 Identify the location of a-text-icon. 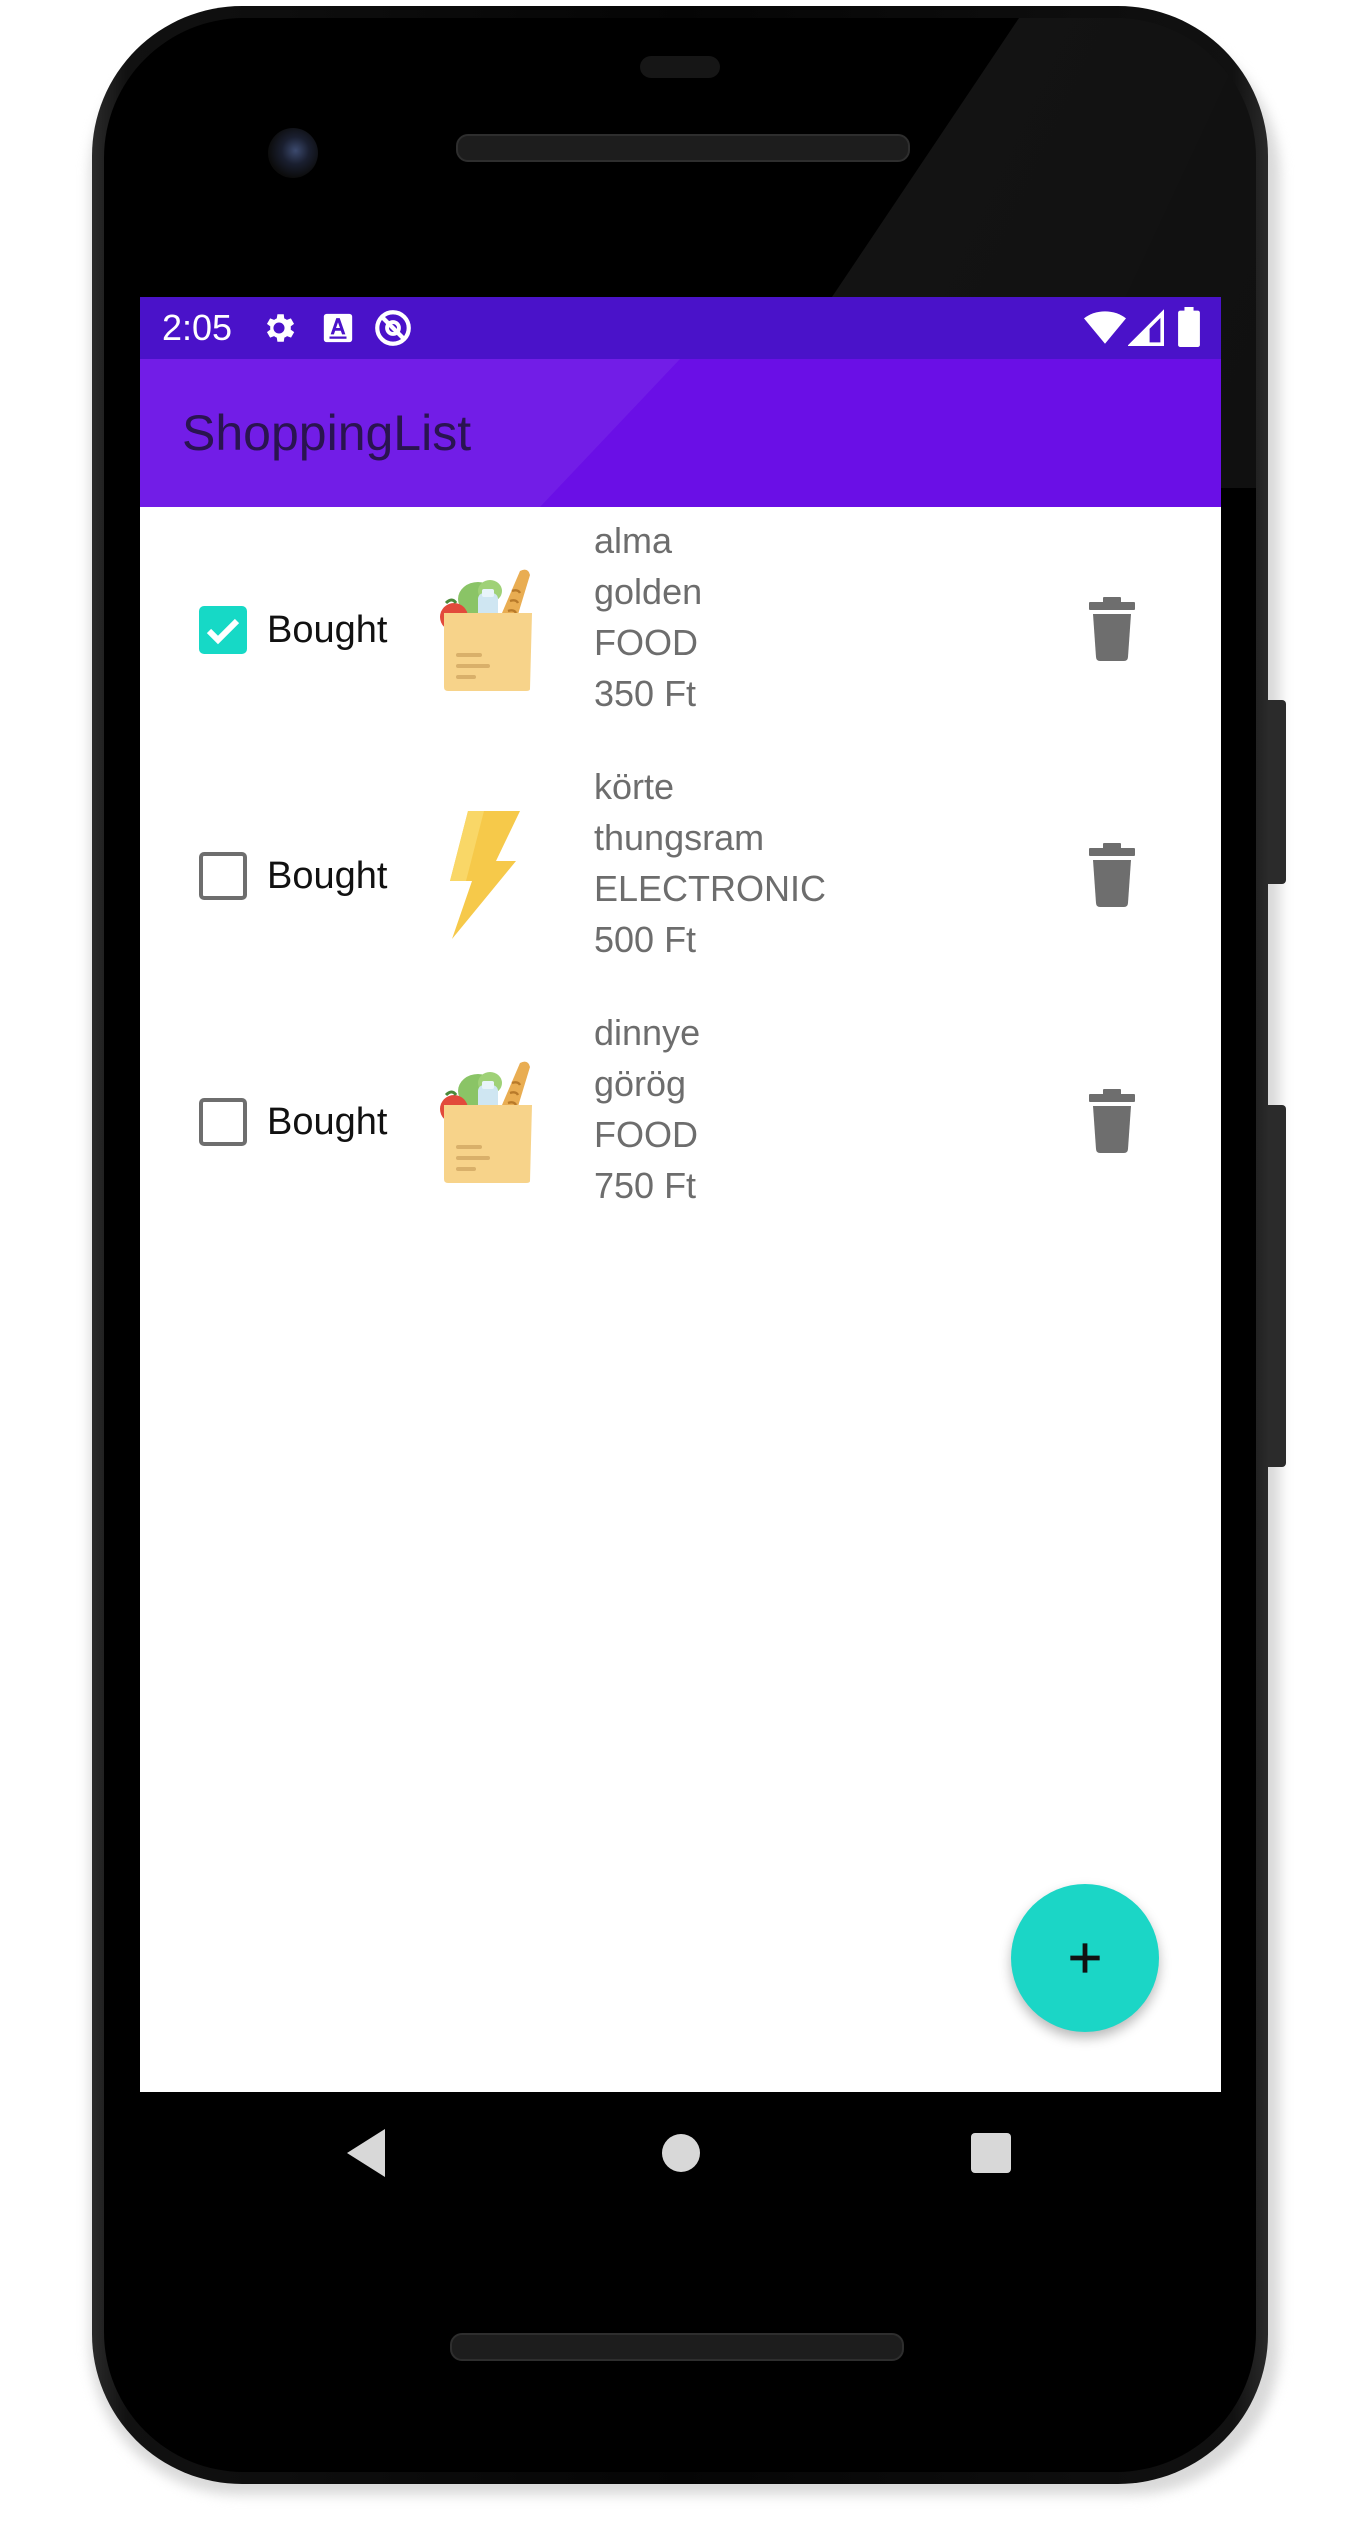
(338, 328).